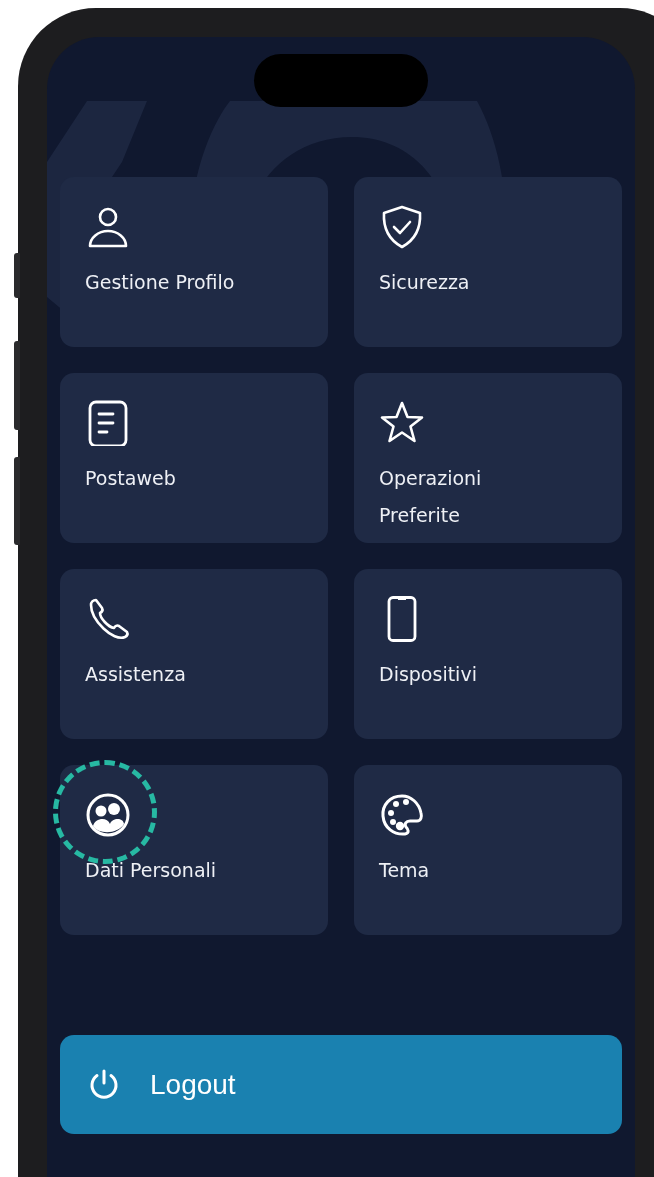 This screenshot has width=654, height=1177. Describe the element at coordinates (402, 815) in the screenshot. I see `palette-icon` at that location.